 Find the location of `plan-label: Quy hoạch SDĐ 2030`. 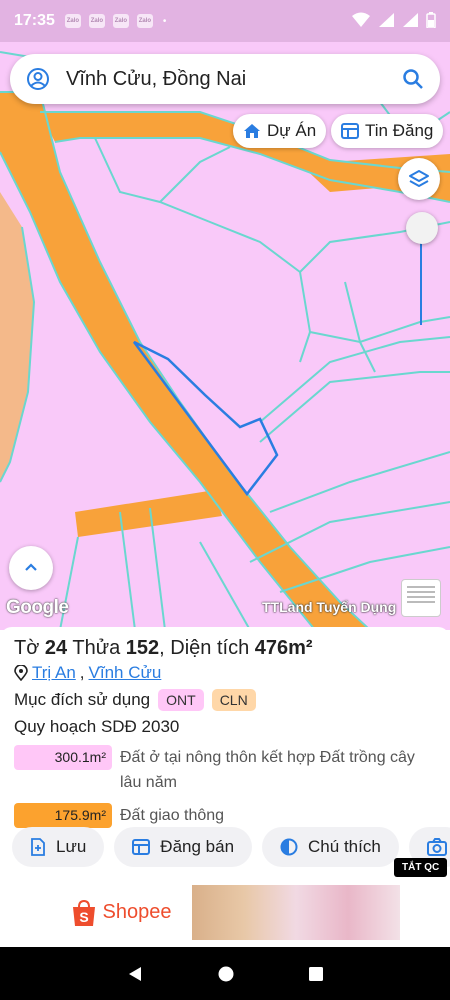

plan-label: Quy hoạch SDĐ 2030 is located at coordinates (97, 726).